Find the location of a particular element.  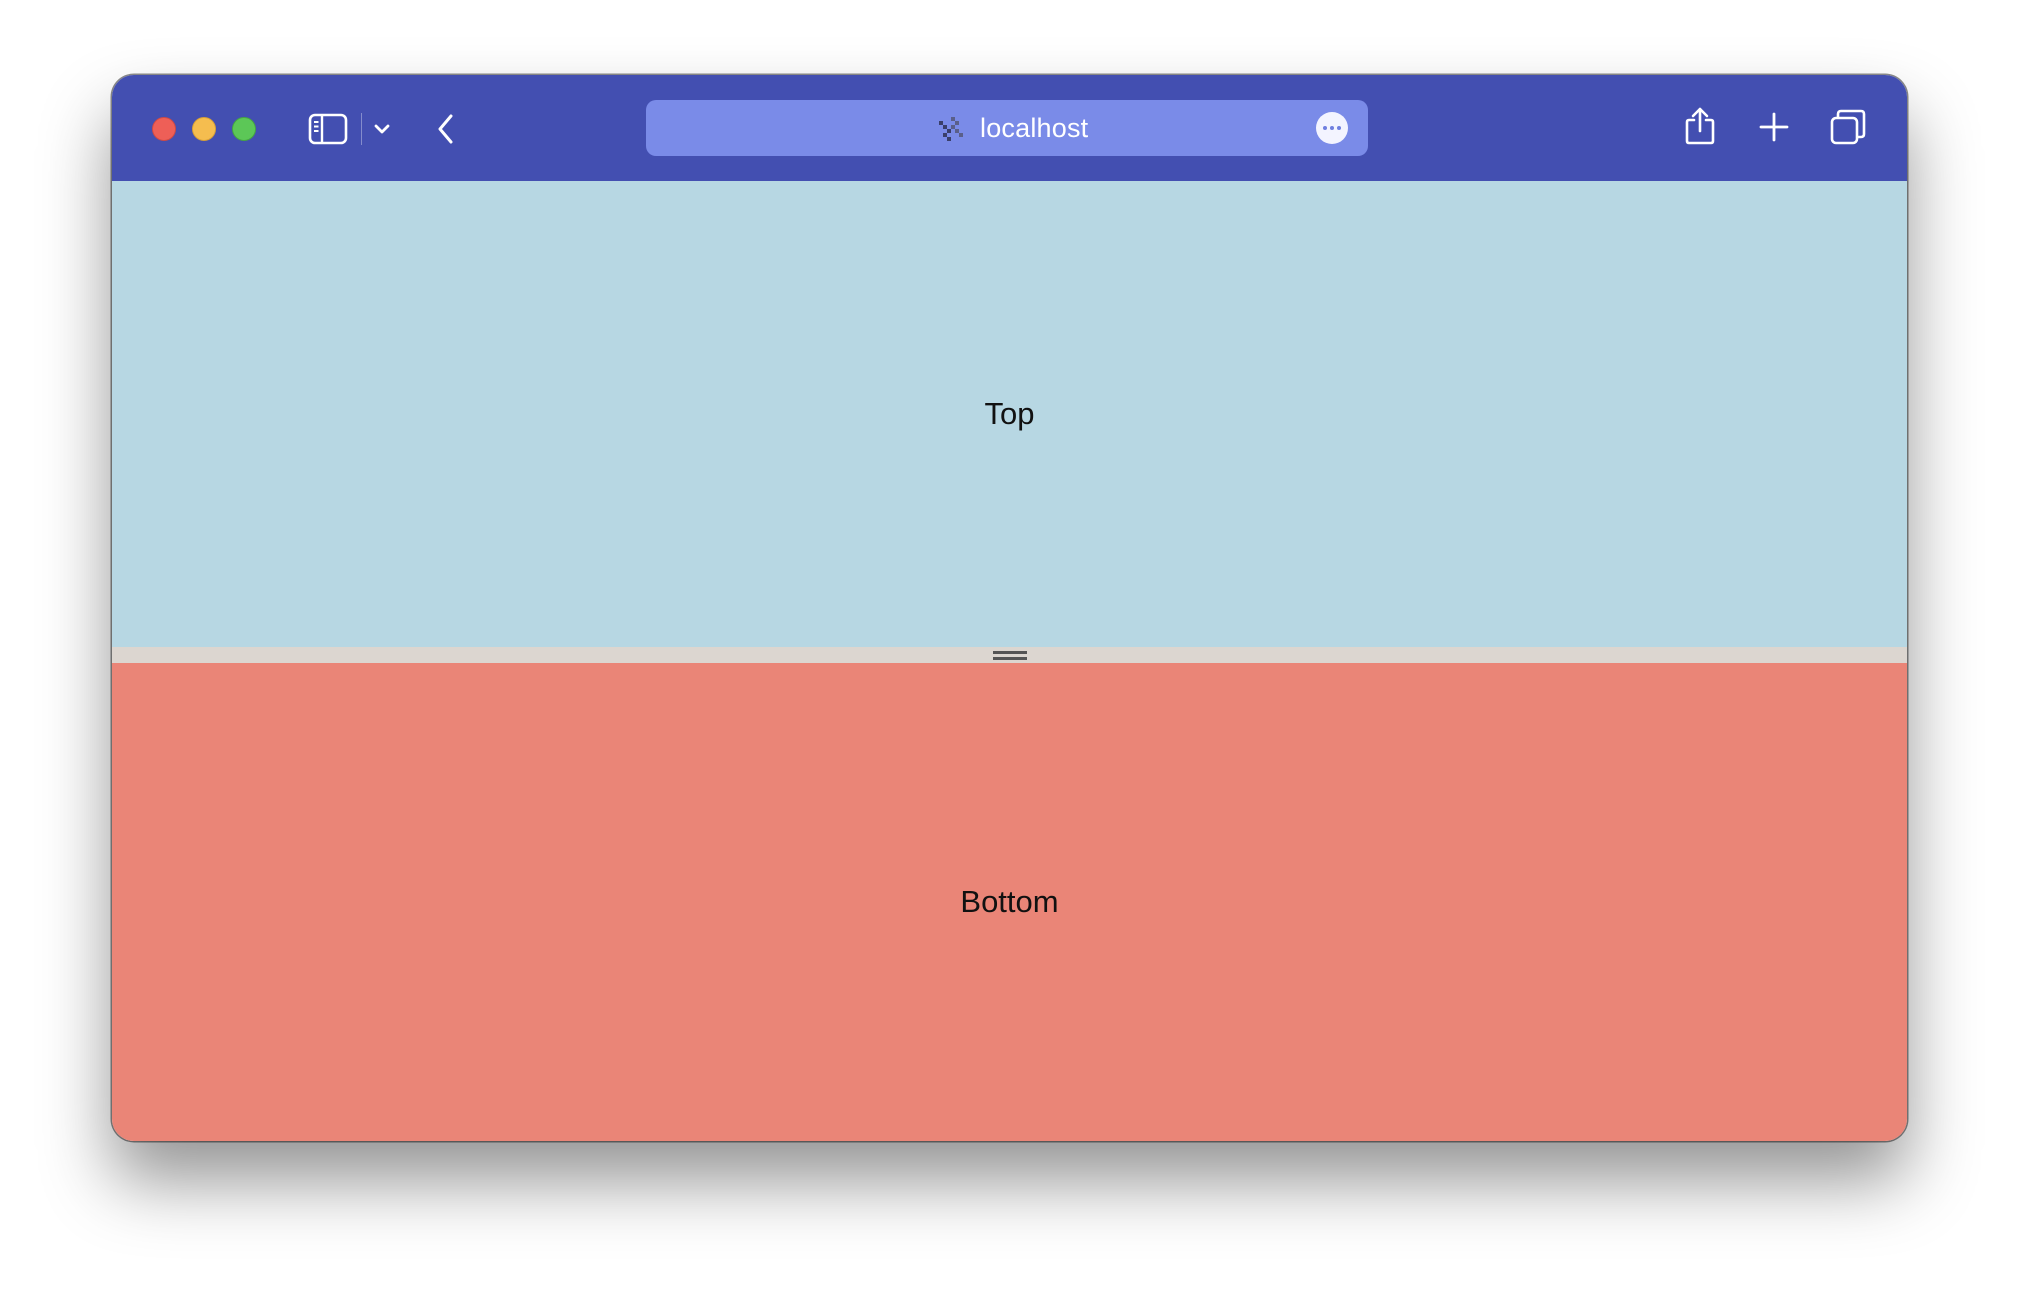

tab-overview-button is located at coordinates (1848, 127).